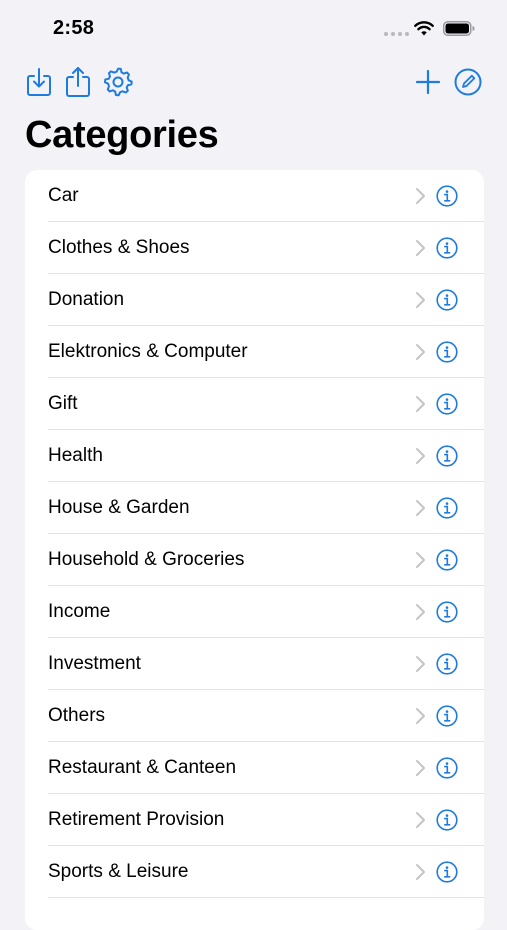 This screenshot has width=507, height=930. I want to click on status-time: 2:58, so click(74, 28).